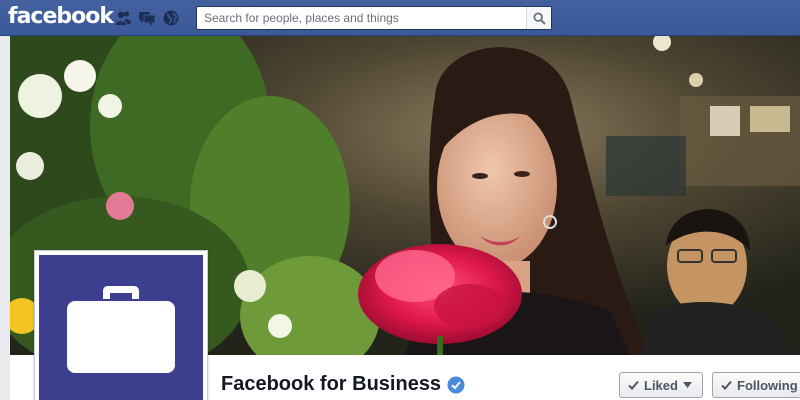  What do you see at coordinates (767, 385) in the screenshot?
I see `following-label: Following` at bounding box center [767, 385].